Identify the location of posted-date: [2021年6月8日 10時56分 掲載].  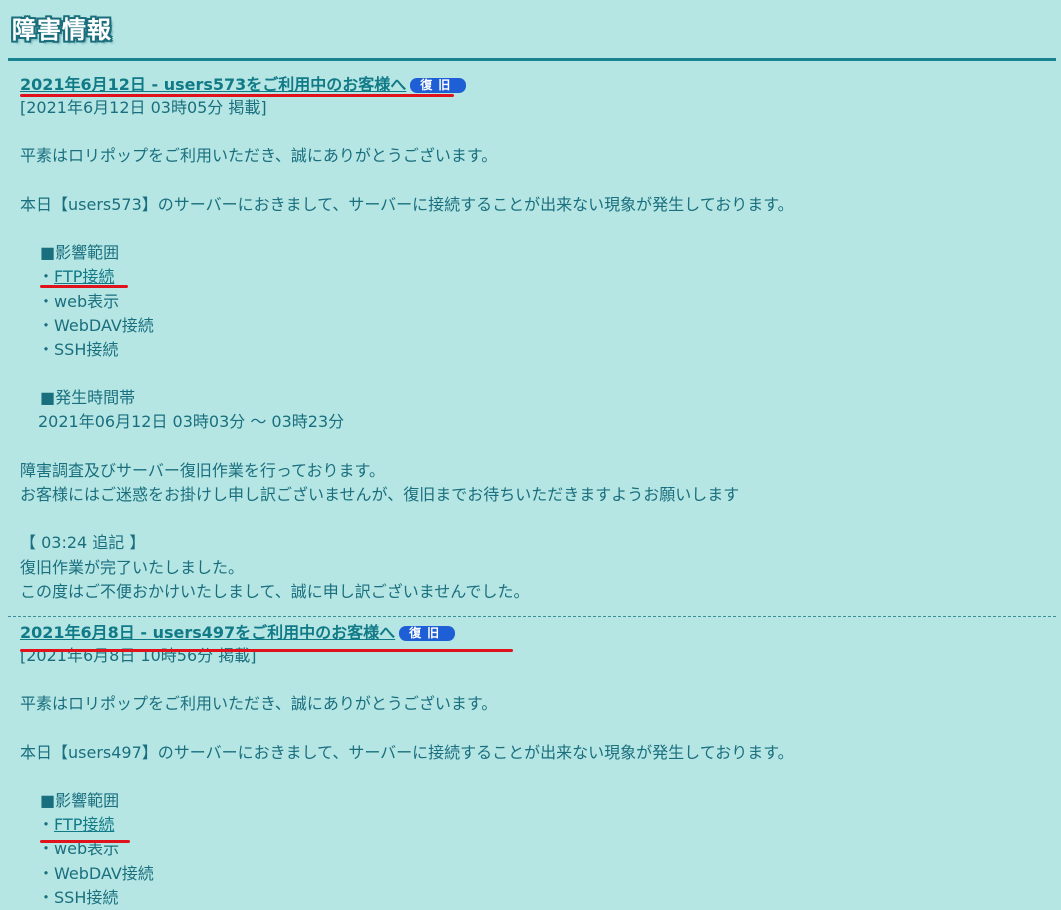
(138, 655).